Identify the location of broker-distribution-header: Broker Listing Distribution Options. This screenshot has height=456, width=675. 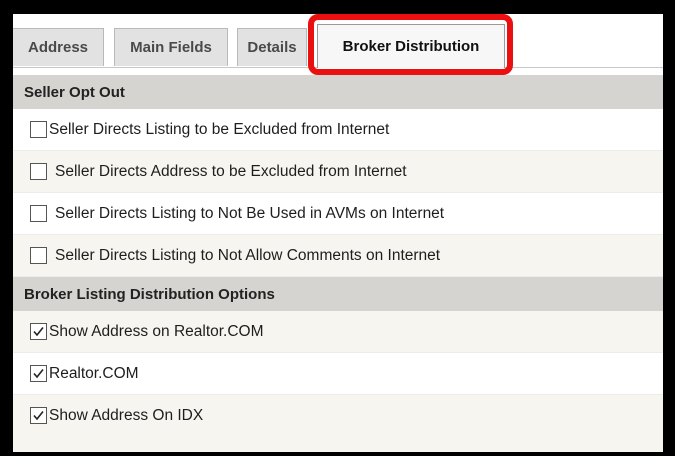
(338, 294).